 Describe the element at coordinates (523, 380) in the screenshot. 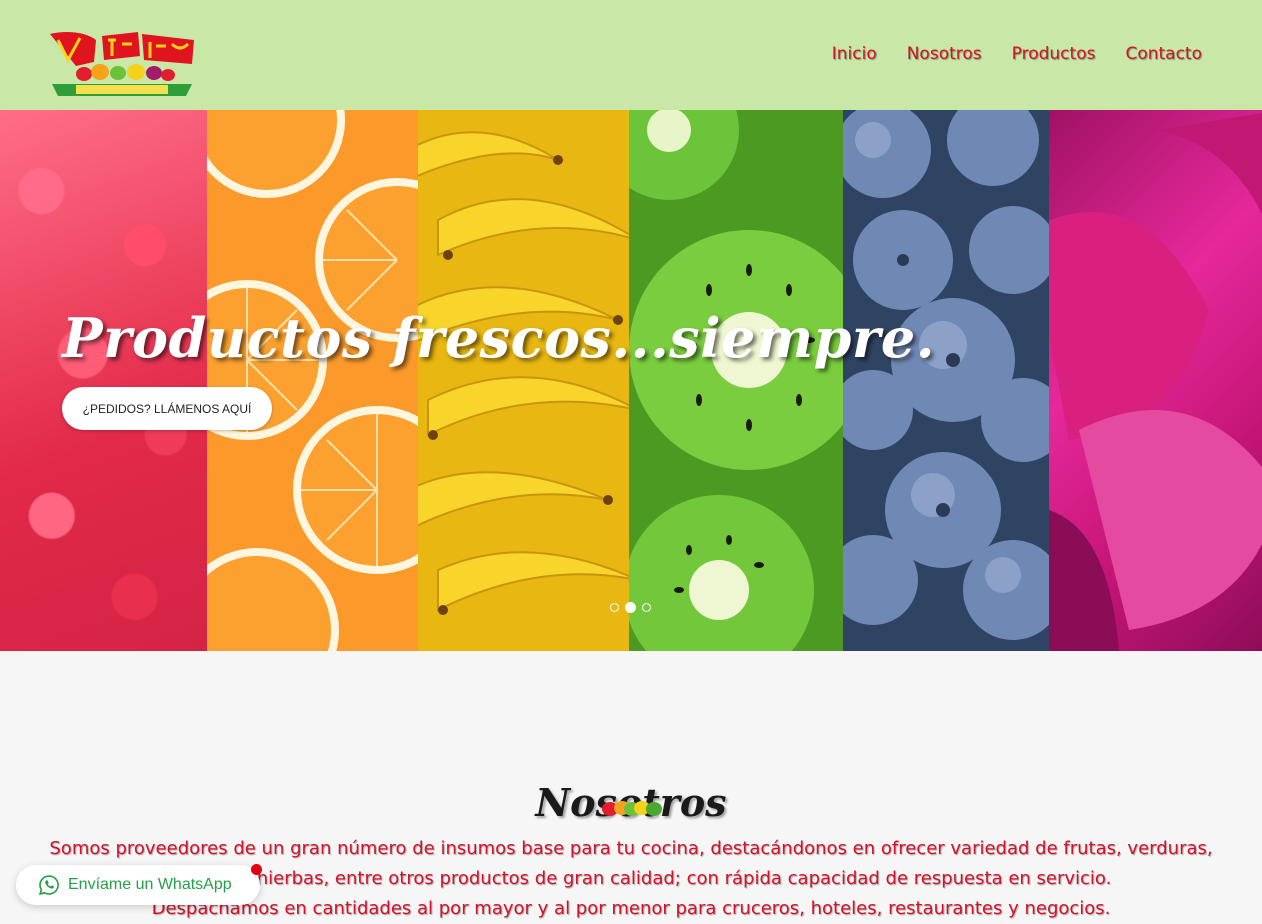

I see `bananas-image` at that location.